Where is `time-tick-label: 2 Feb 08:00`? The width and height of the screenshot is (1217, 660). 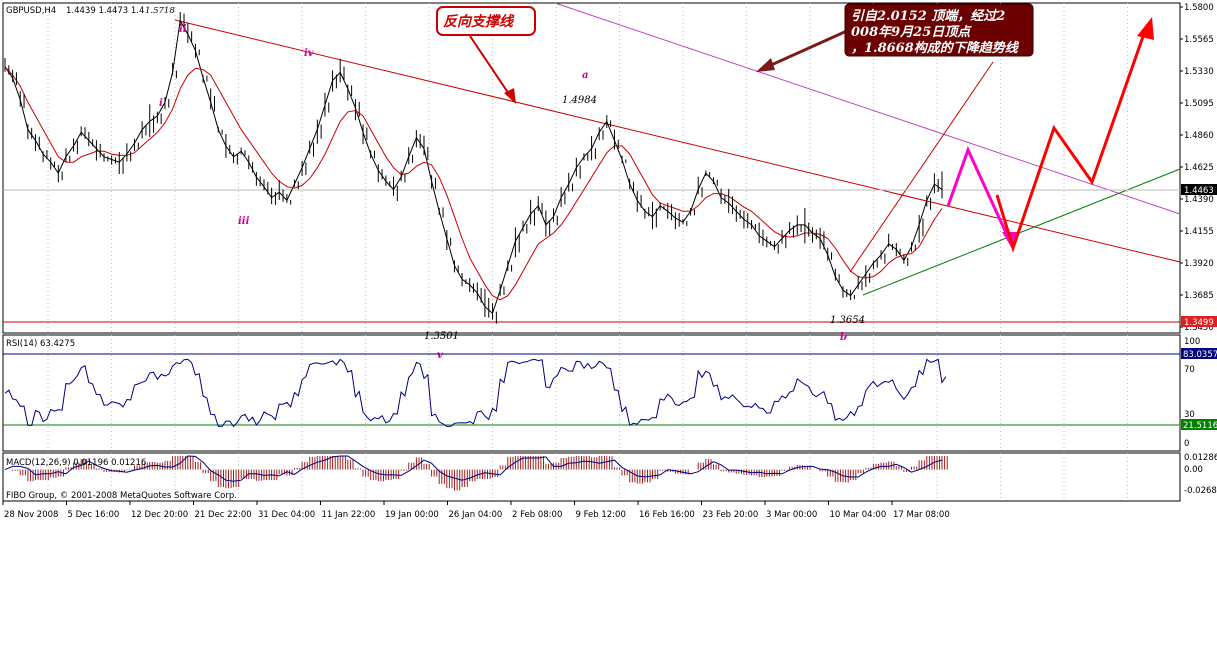 time-tick-label: 2 Feb 08:00 is located at coordinates (537, 515).